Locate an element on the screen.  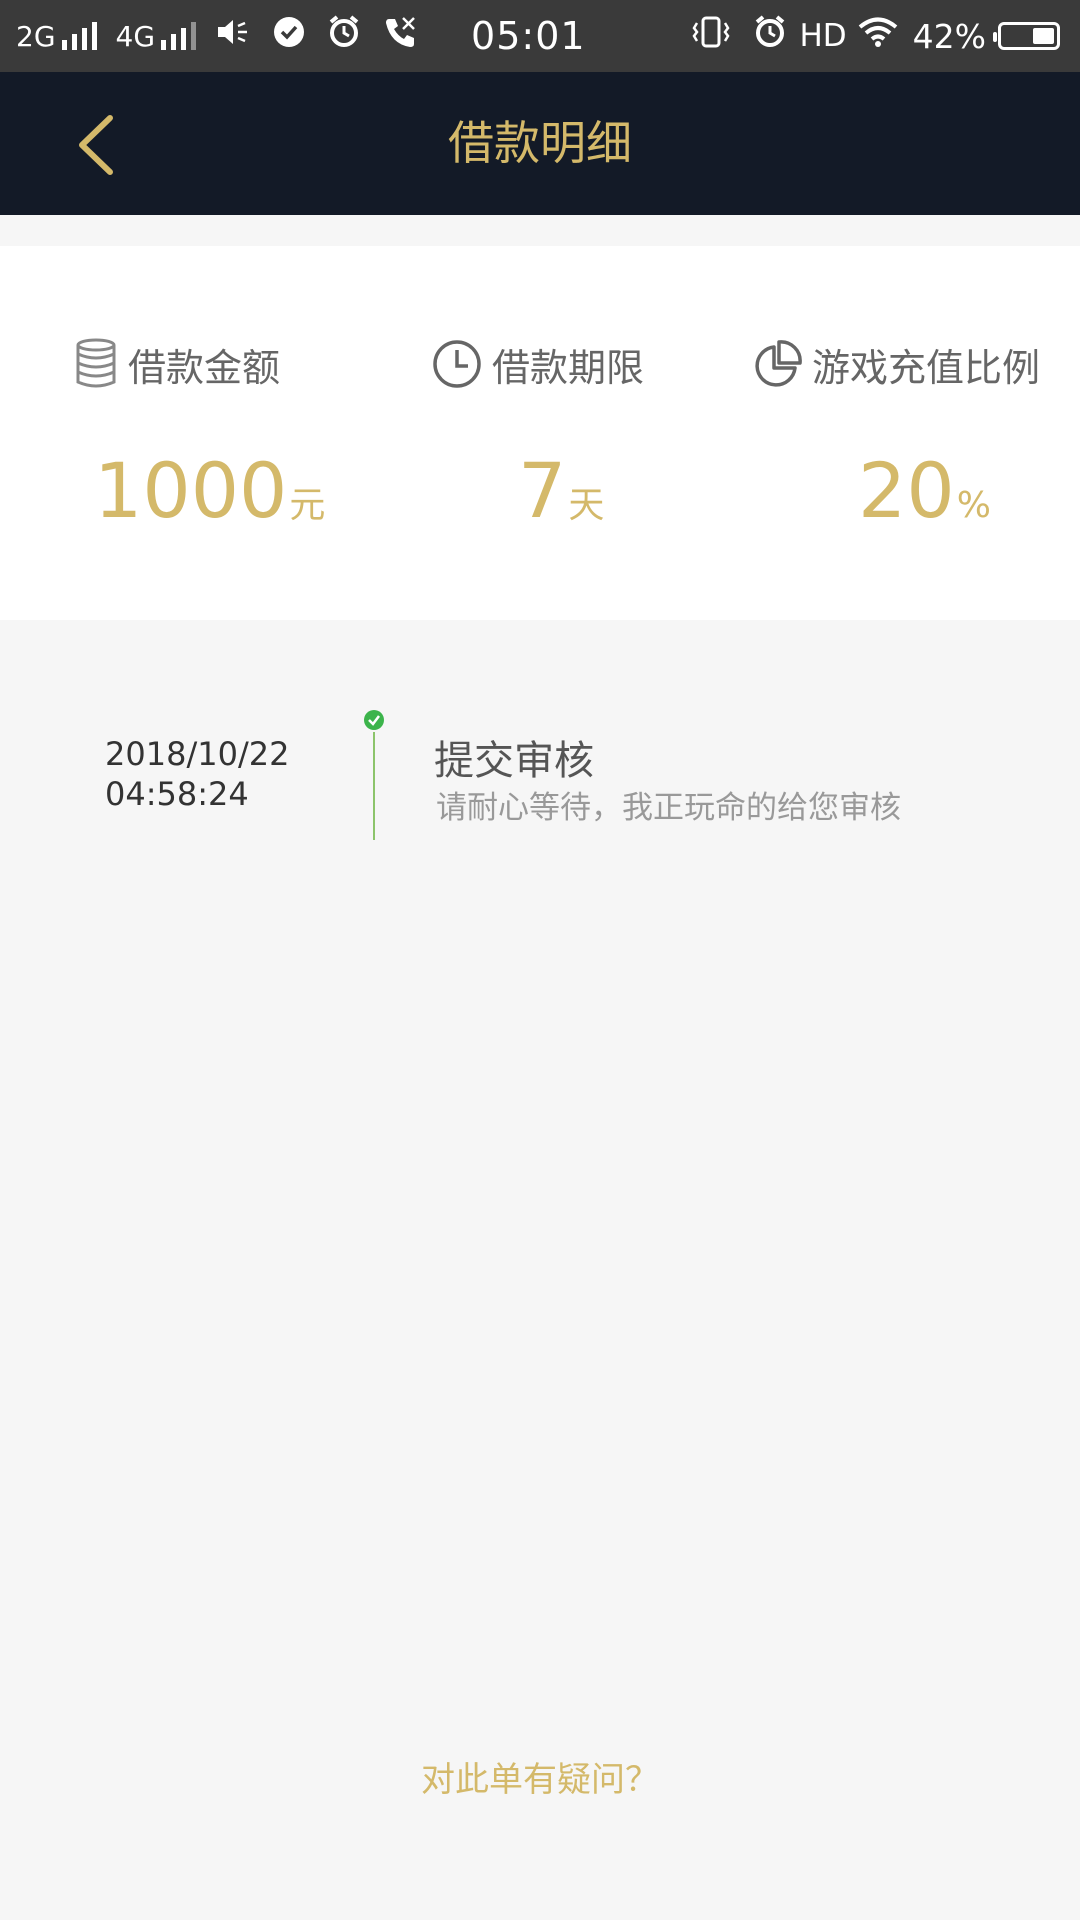
loan-term-column: 借款期限 7天 is located at coordinates (540, 433).